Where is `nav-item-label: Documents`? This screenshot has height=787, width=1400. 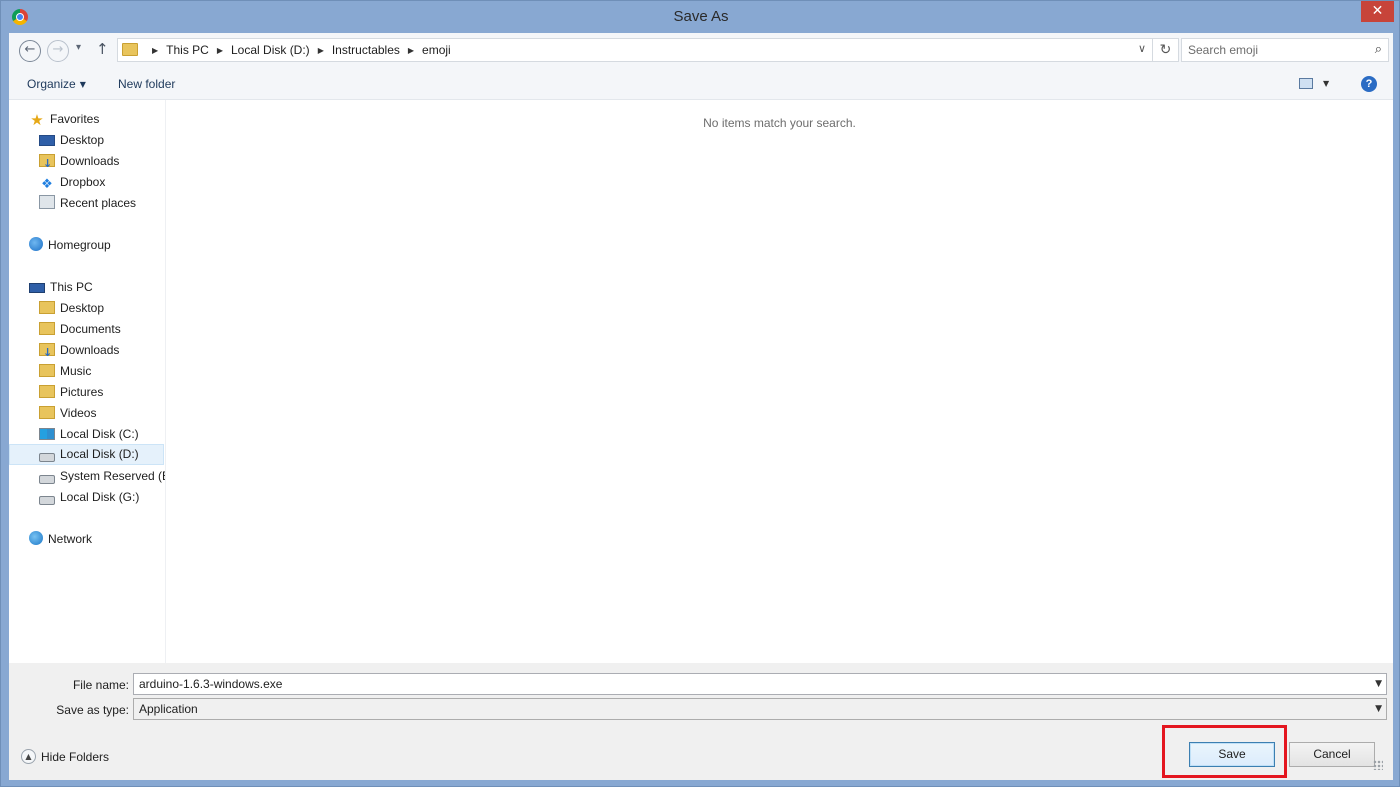
nav-item-label: Documents is located at coordinates (90, 329).